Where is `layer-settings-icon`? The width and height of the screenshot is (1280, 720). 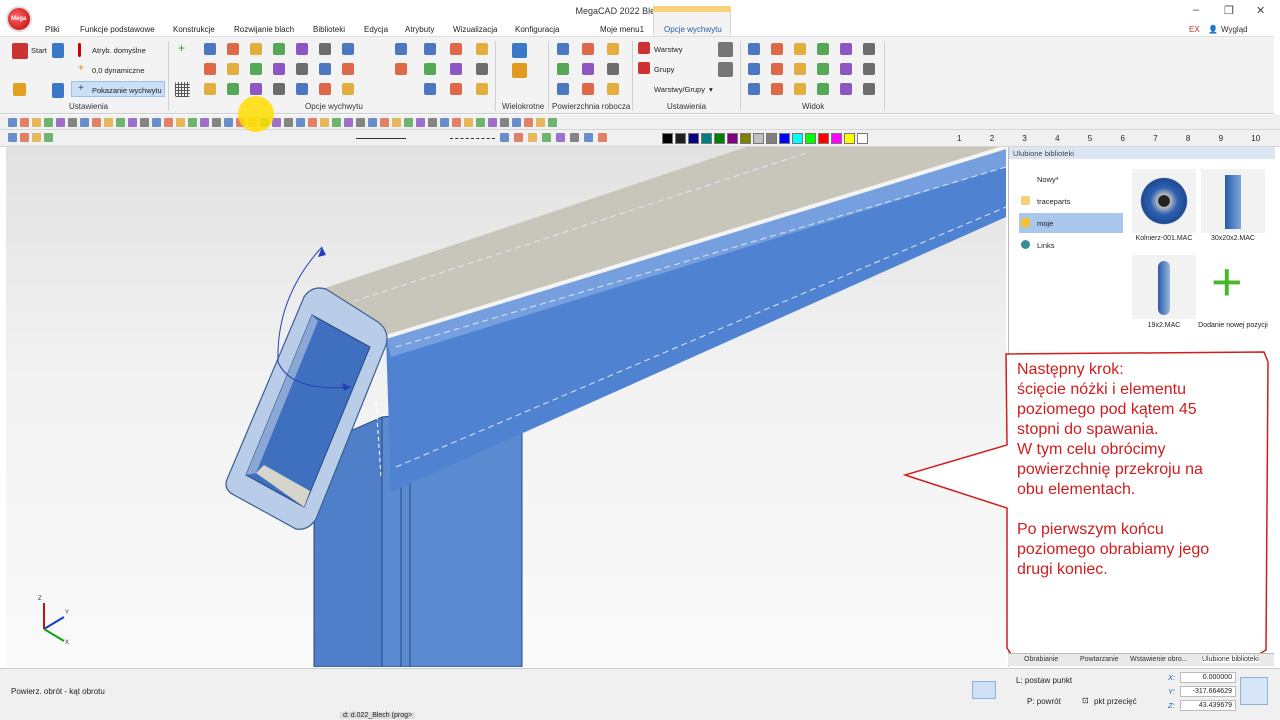 layer-settings-icon is located at coordinates (725, 49).